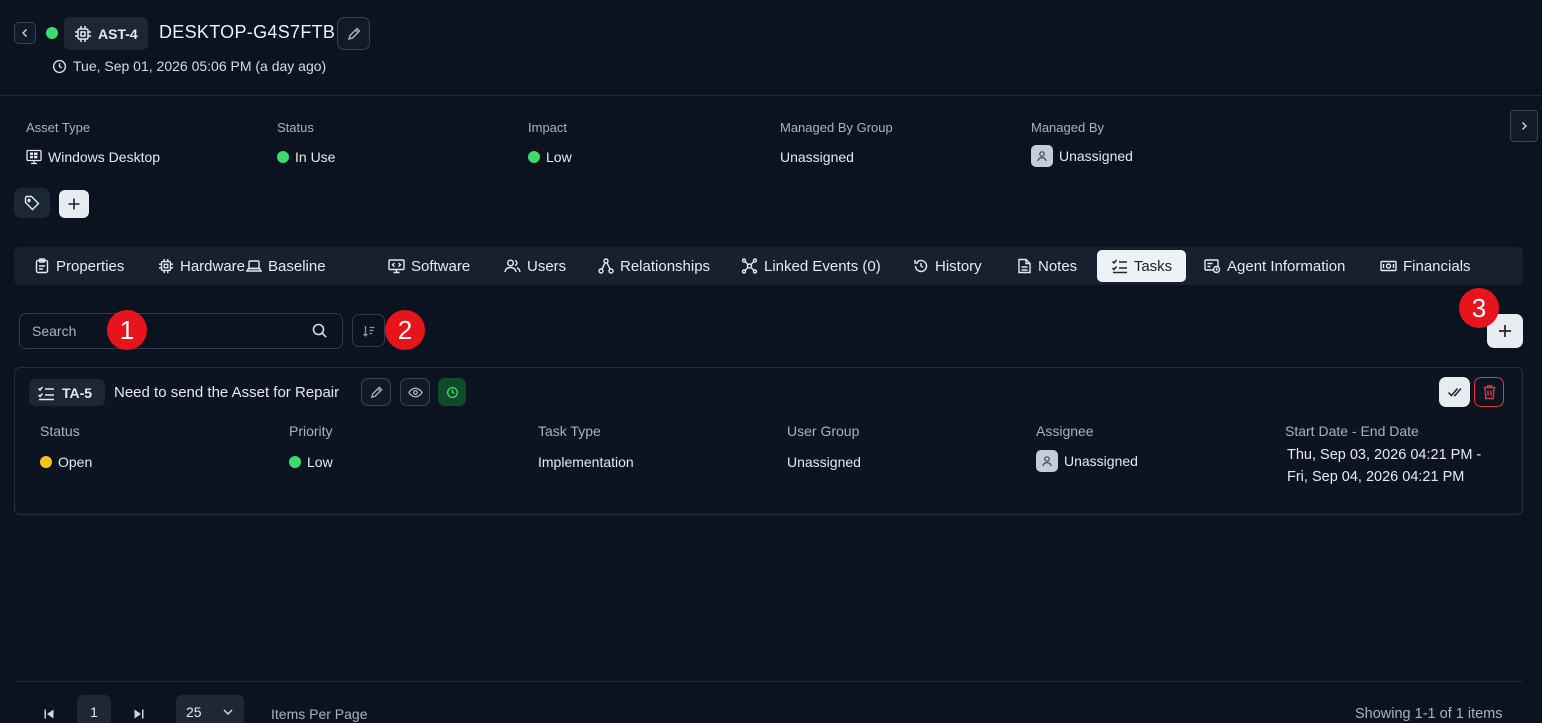  Describe the element at coordinates (1141, 266) in the screenshot. I see `tab-tasks: Tasks` at that location.